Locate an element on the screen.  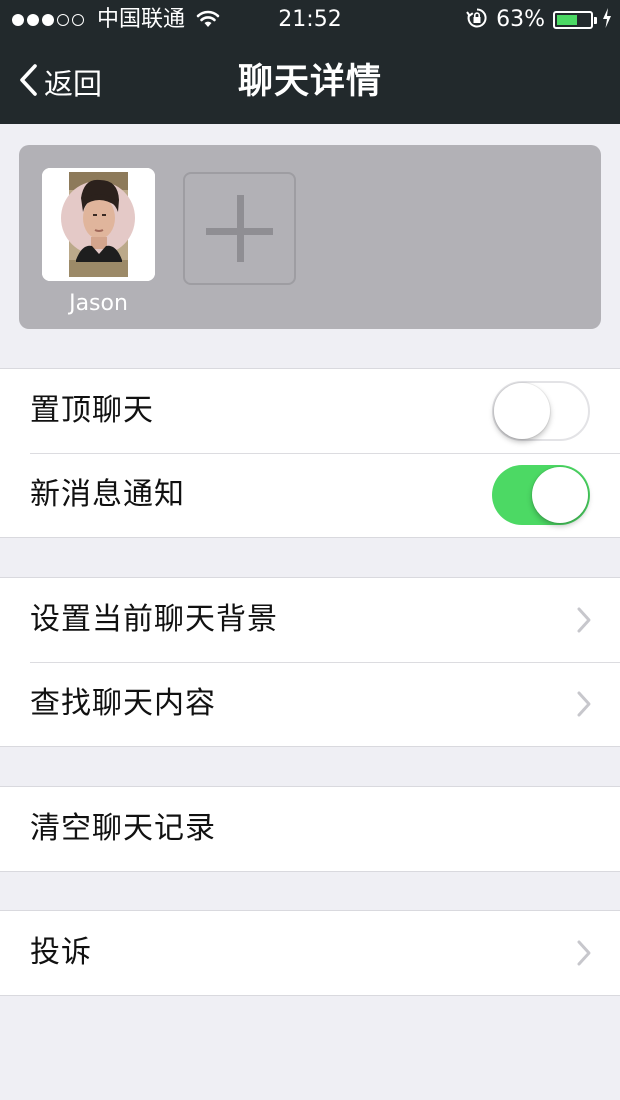
battery-icon is located at coordinates (573, 20).